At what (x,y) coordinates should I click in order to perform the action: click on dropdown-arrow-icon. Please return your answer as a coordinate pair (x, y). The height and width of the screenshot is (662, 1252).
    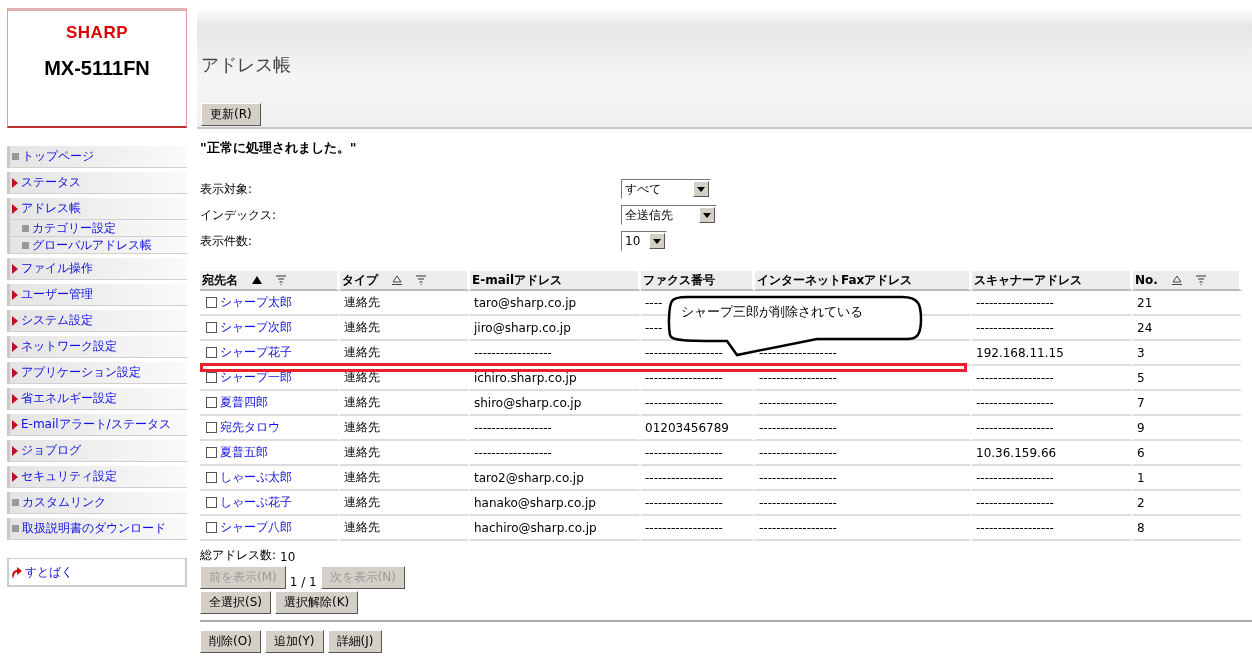
    Looking at the image, I should click on (707, 215).